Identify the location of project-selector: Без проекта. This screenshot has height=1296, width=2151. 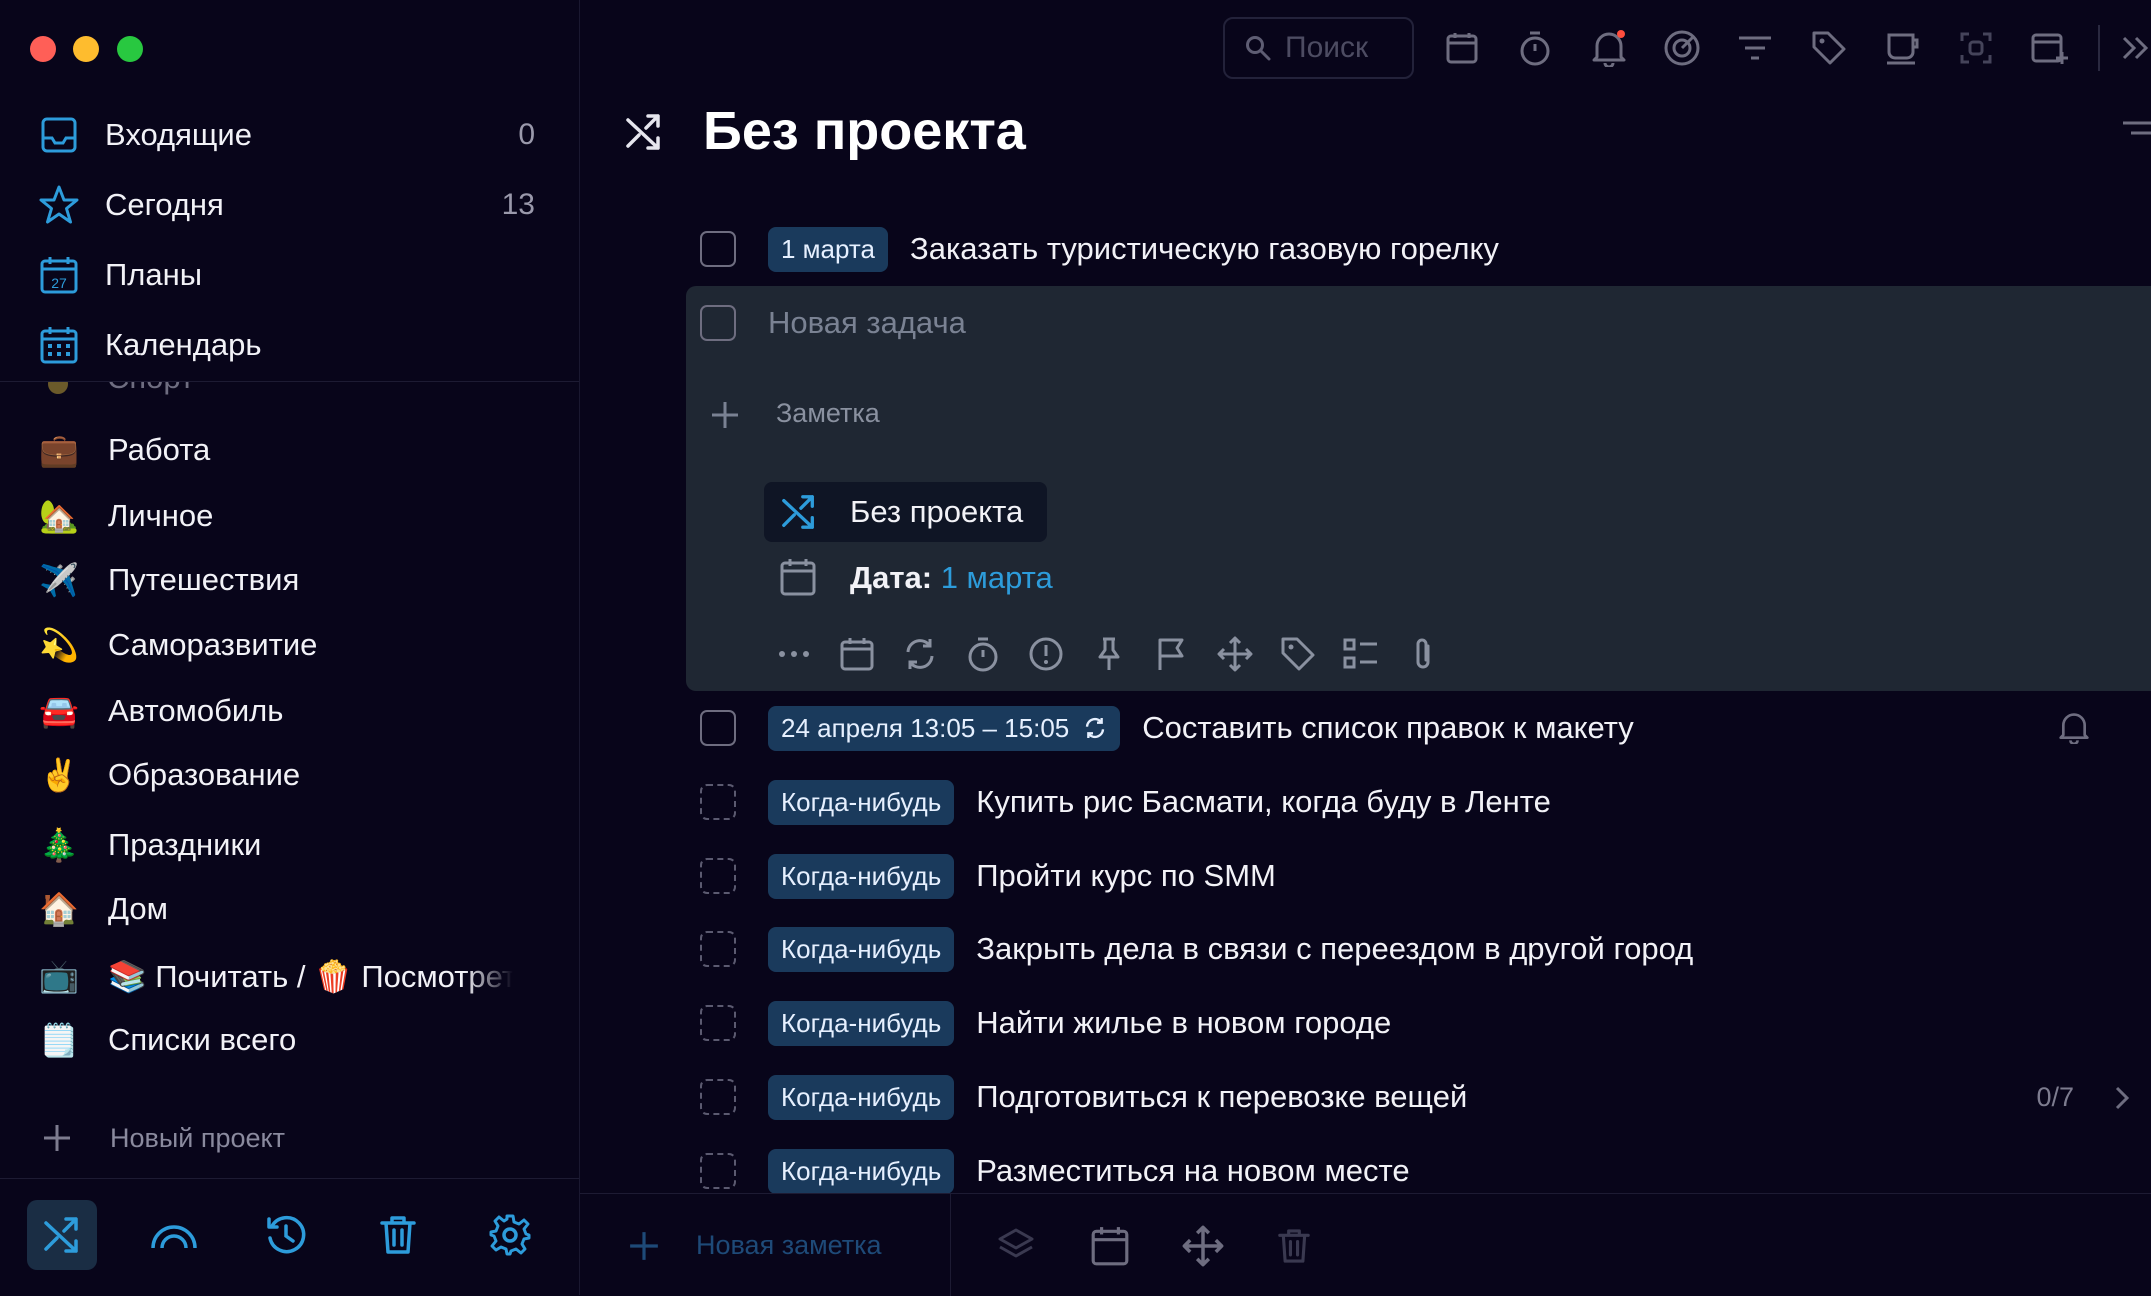
(905, 512).